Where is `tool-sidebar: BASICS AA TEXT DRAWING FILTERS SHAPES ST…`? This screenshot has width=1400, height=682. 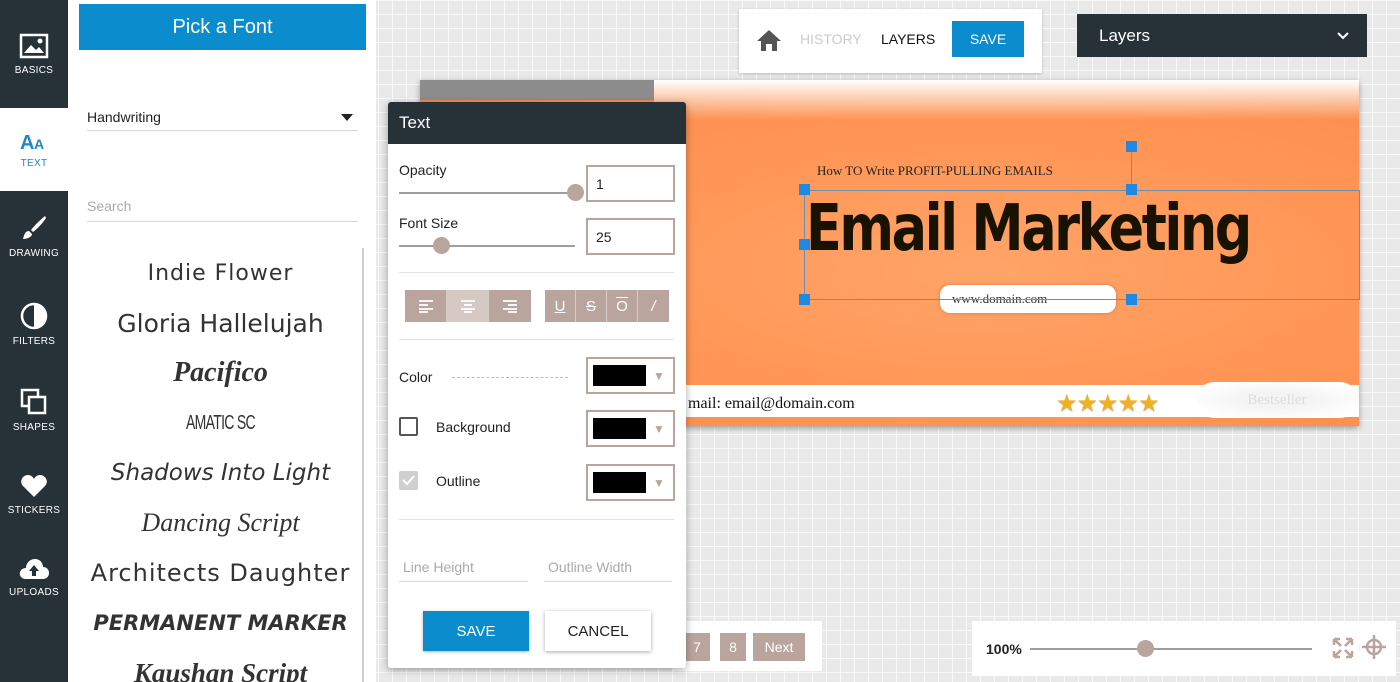 tool-sidebar: BASICS AA TEXT DRAWING FILTERS SHAPES ST… is located at coordinates (34, 341).